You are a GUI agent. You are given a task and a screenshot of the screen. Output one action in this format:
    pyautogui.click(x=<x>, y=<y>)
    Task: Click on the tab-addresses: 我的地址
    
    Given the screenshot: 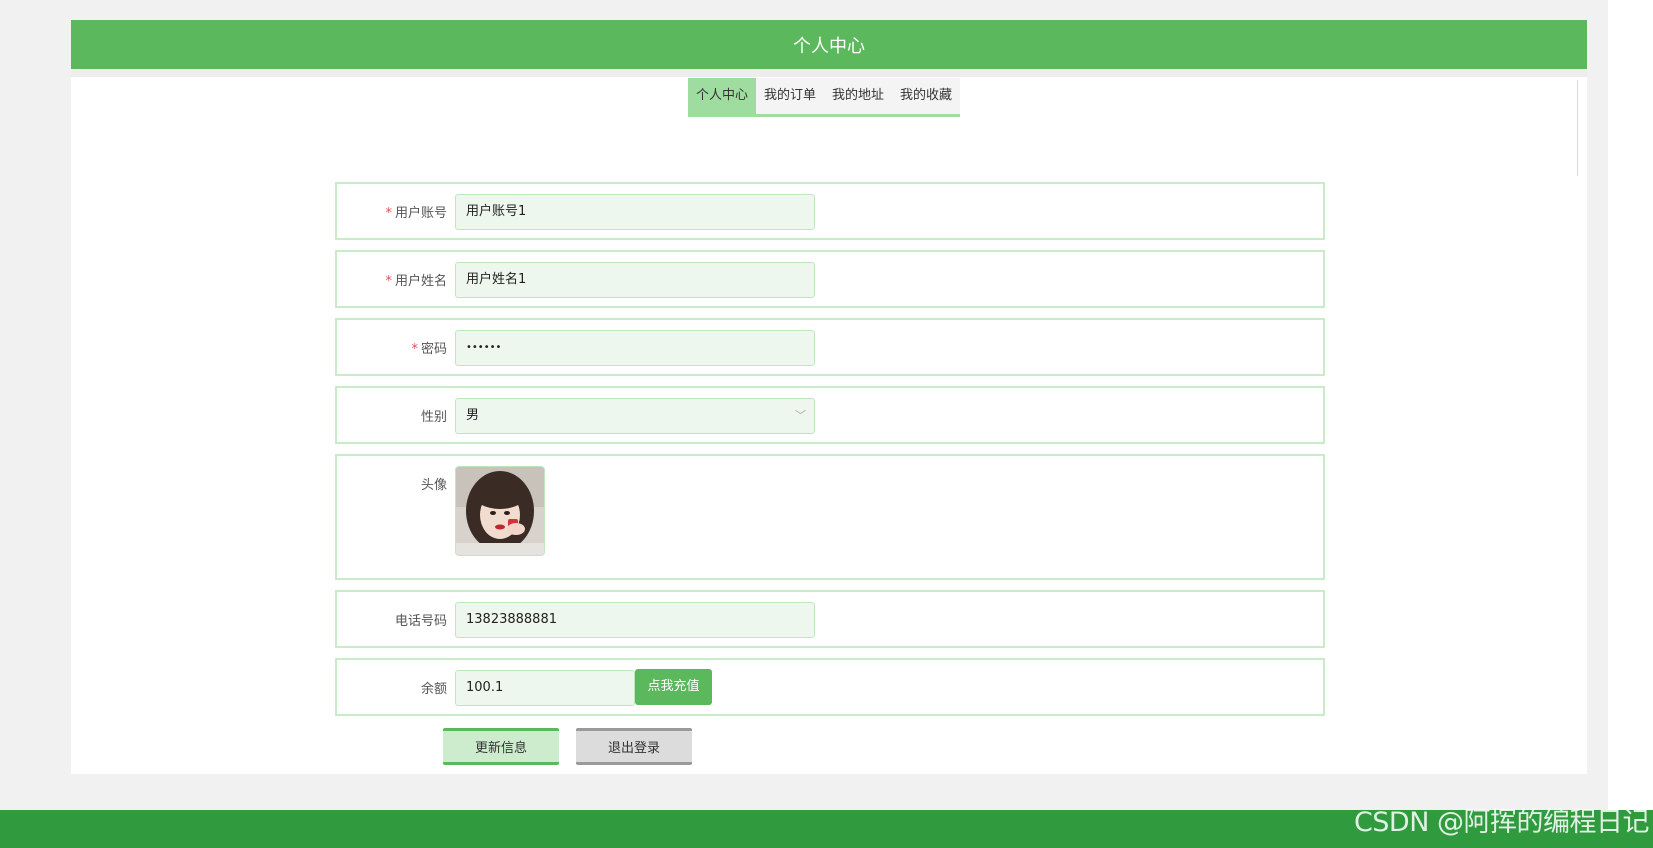 What is the action you would take?
    pyautogui.click(x=858, y=97)
    